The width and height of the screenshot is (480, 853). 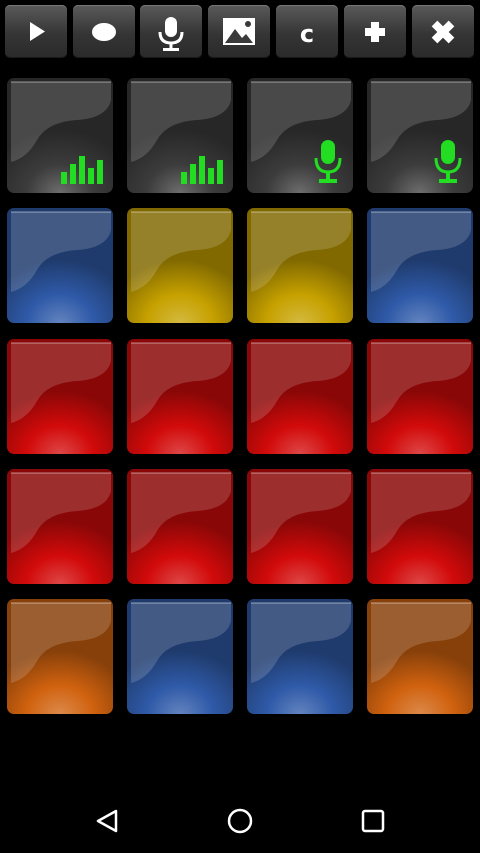 I want to click on c-button: c, so click(x=307, y=31).